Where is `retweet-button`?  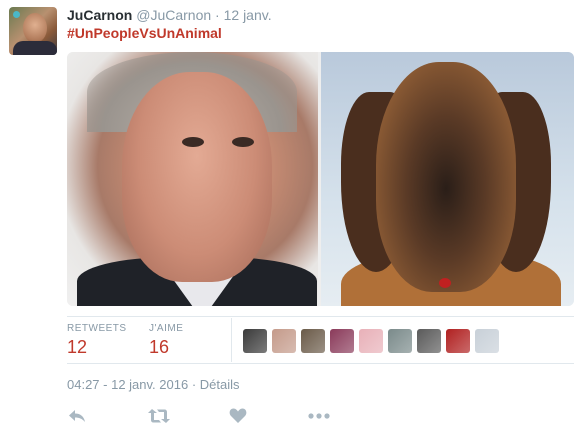
retweet-button is located at coordinates (160, 418).